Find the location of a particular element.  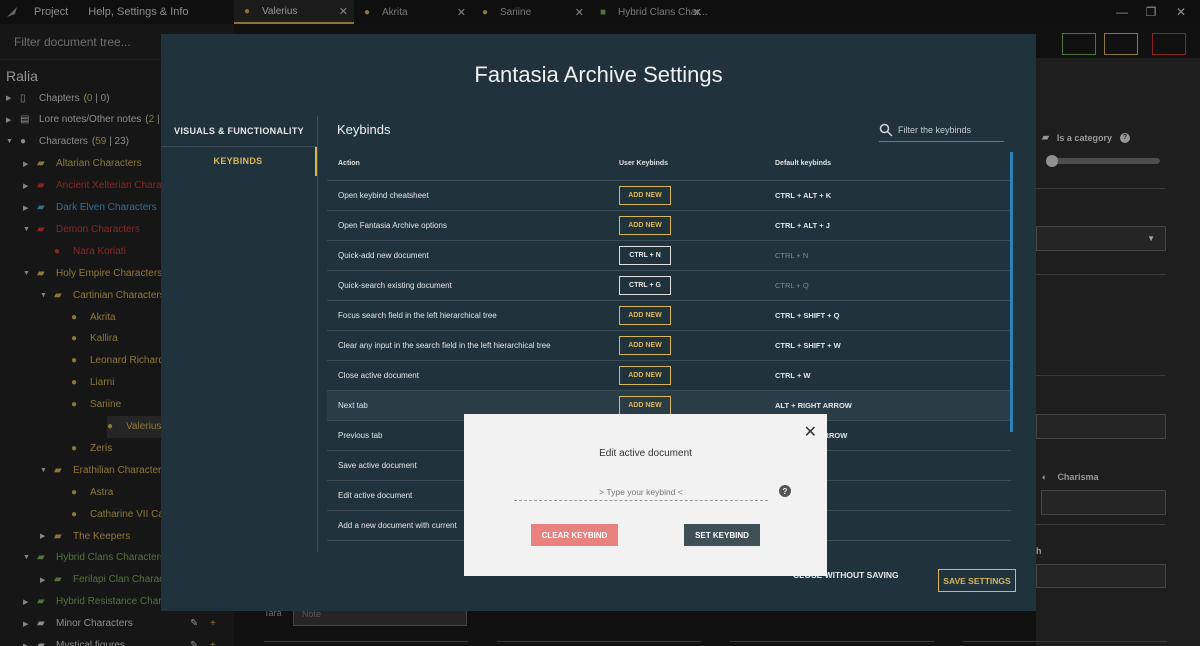

set-keybind-button: SET KEYBIND is located at coordinates (722, 535).